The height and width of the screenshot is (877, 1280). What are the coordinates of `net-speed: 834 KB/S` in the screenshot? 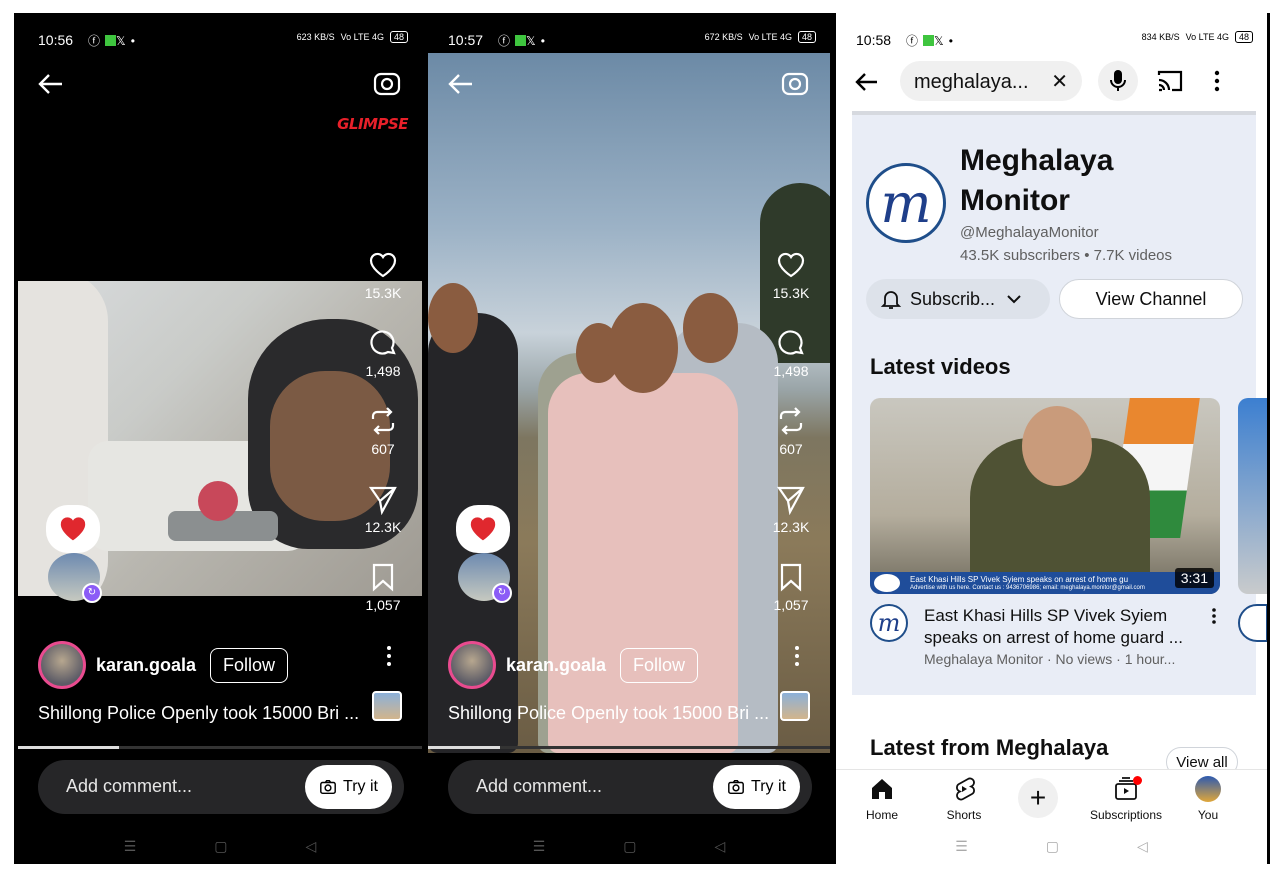 It's located at (1160, 37).